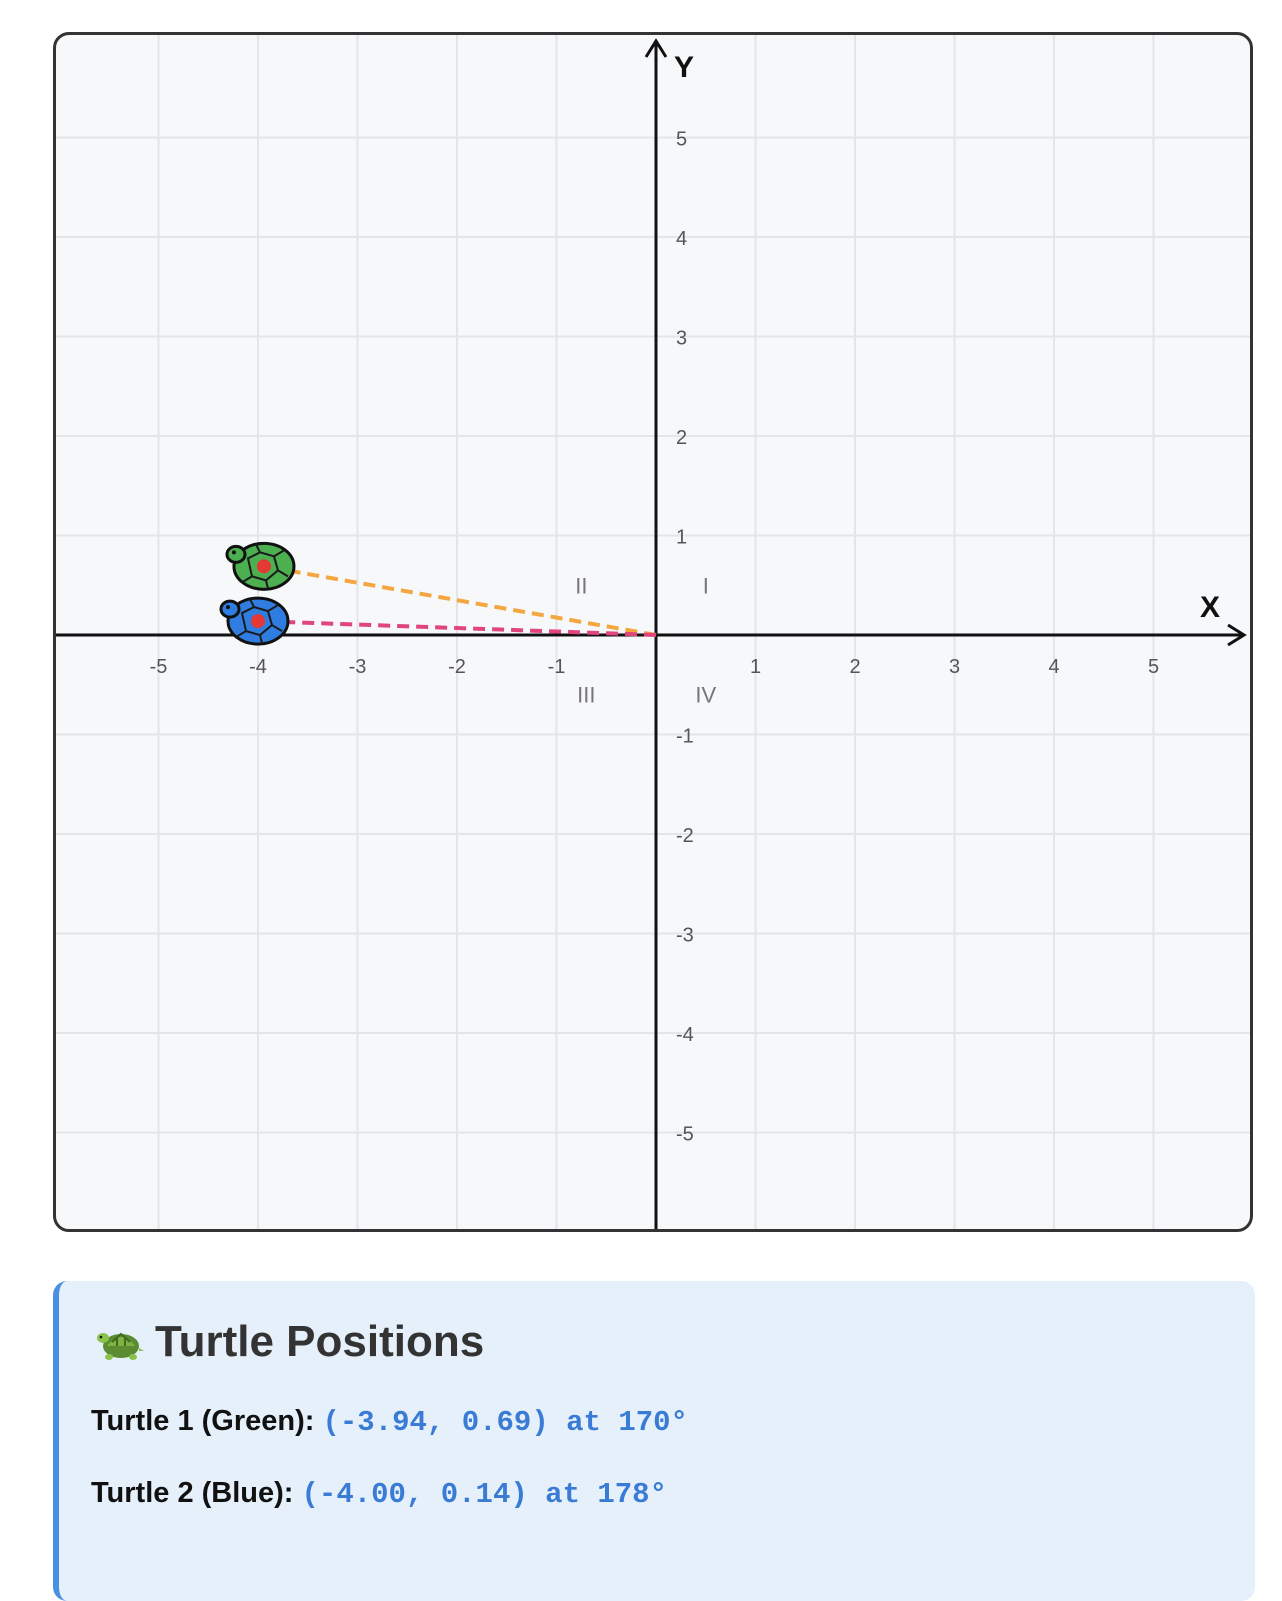 The width and height of the screenshot is (1282, 1601). What do you see at coordinates (586, 695) in the screenshot?
I see `quadrant-label: III` at bounding box center [586, 695].